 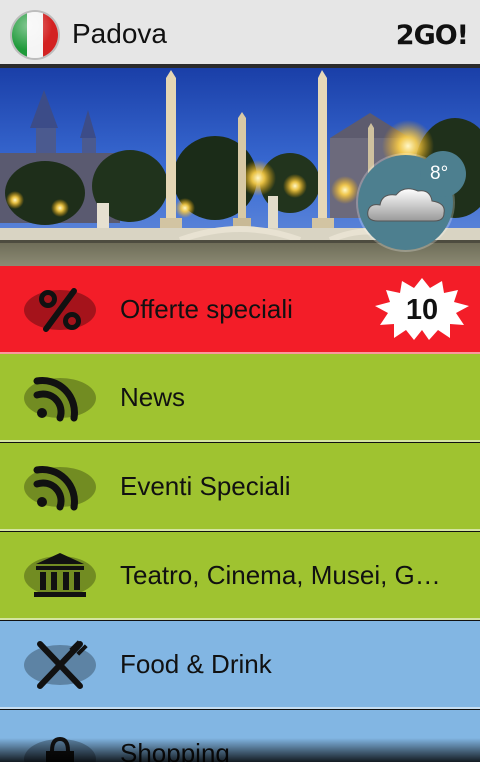 I want to click on brand-logo: 2GO!, so click(x=432, y=35).